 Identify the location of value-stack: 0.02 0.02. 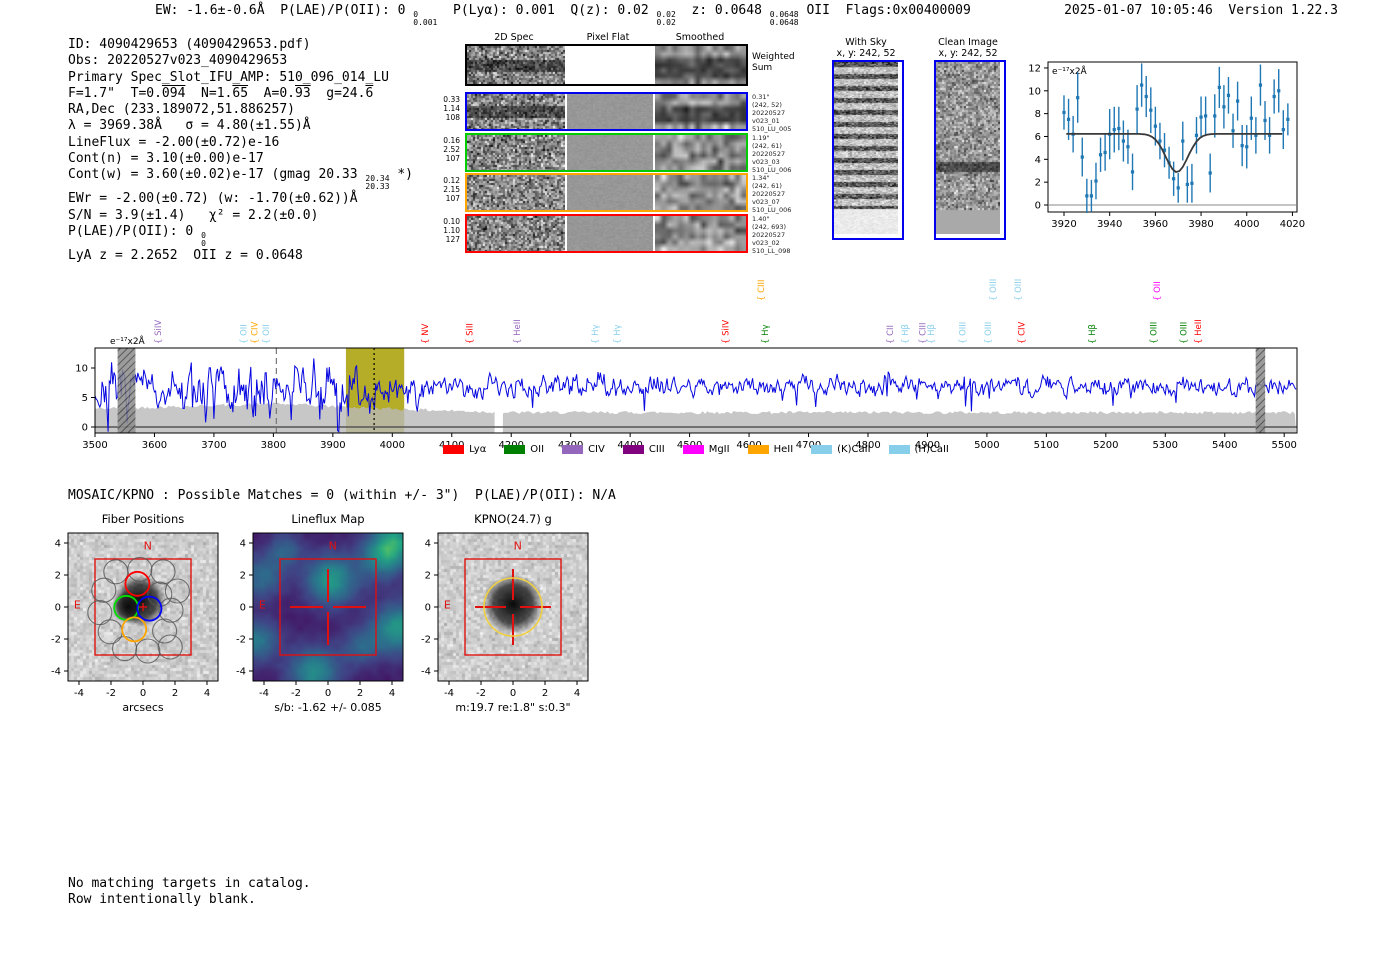
(666, 18).